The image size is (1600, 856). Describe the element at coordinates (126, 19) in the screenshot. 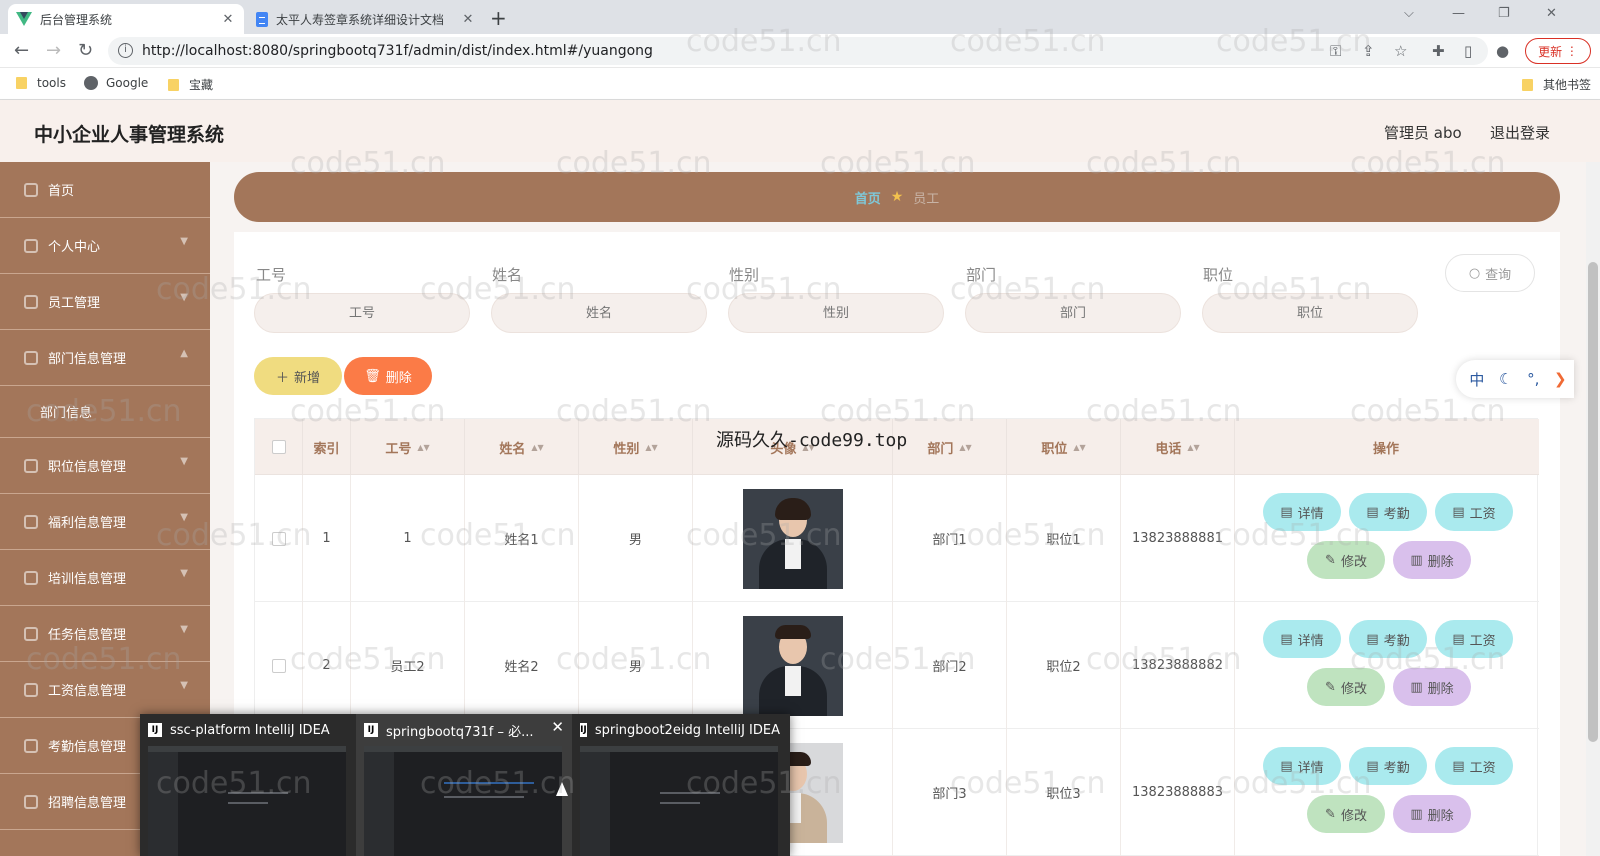

I see `browser-tab-admin: 后台管理系统 ✕` at that location.